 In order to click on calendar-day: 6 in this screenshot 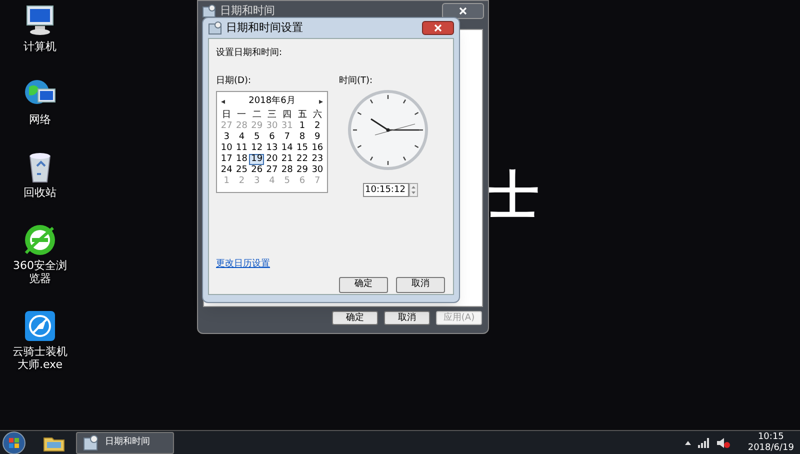, I will do `click(272, 137)`.